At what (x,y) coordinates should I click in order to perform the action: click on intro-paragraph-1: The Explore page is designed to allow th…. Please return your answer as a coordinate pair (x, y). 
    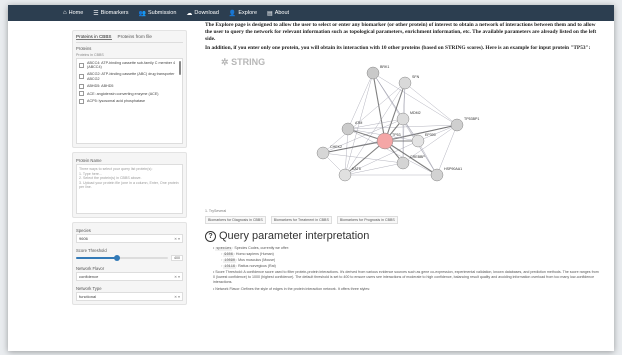
    Looking at the image, I should click on (401, 32).